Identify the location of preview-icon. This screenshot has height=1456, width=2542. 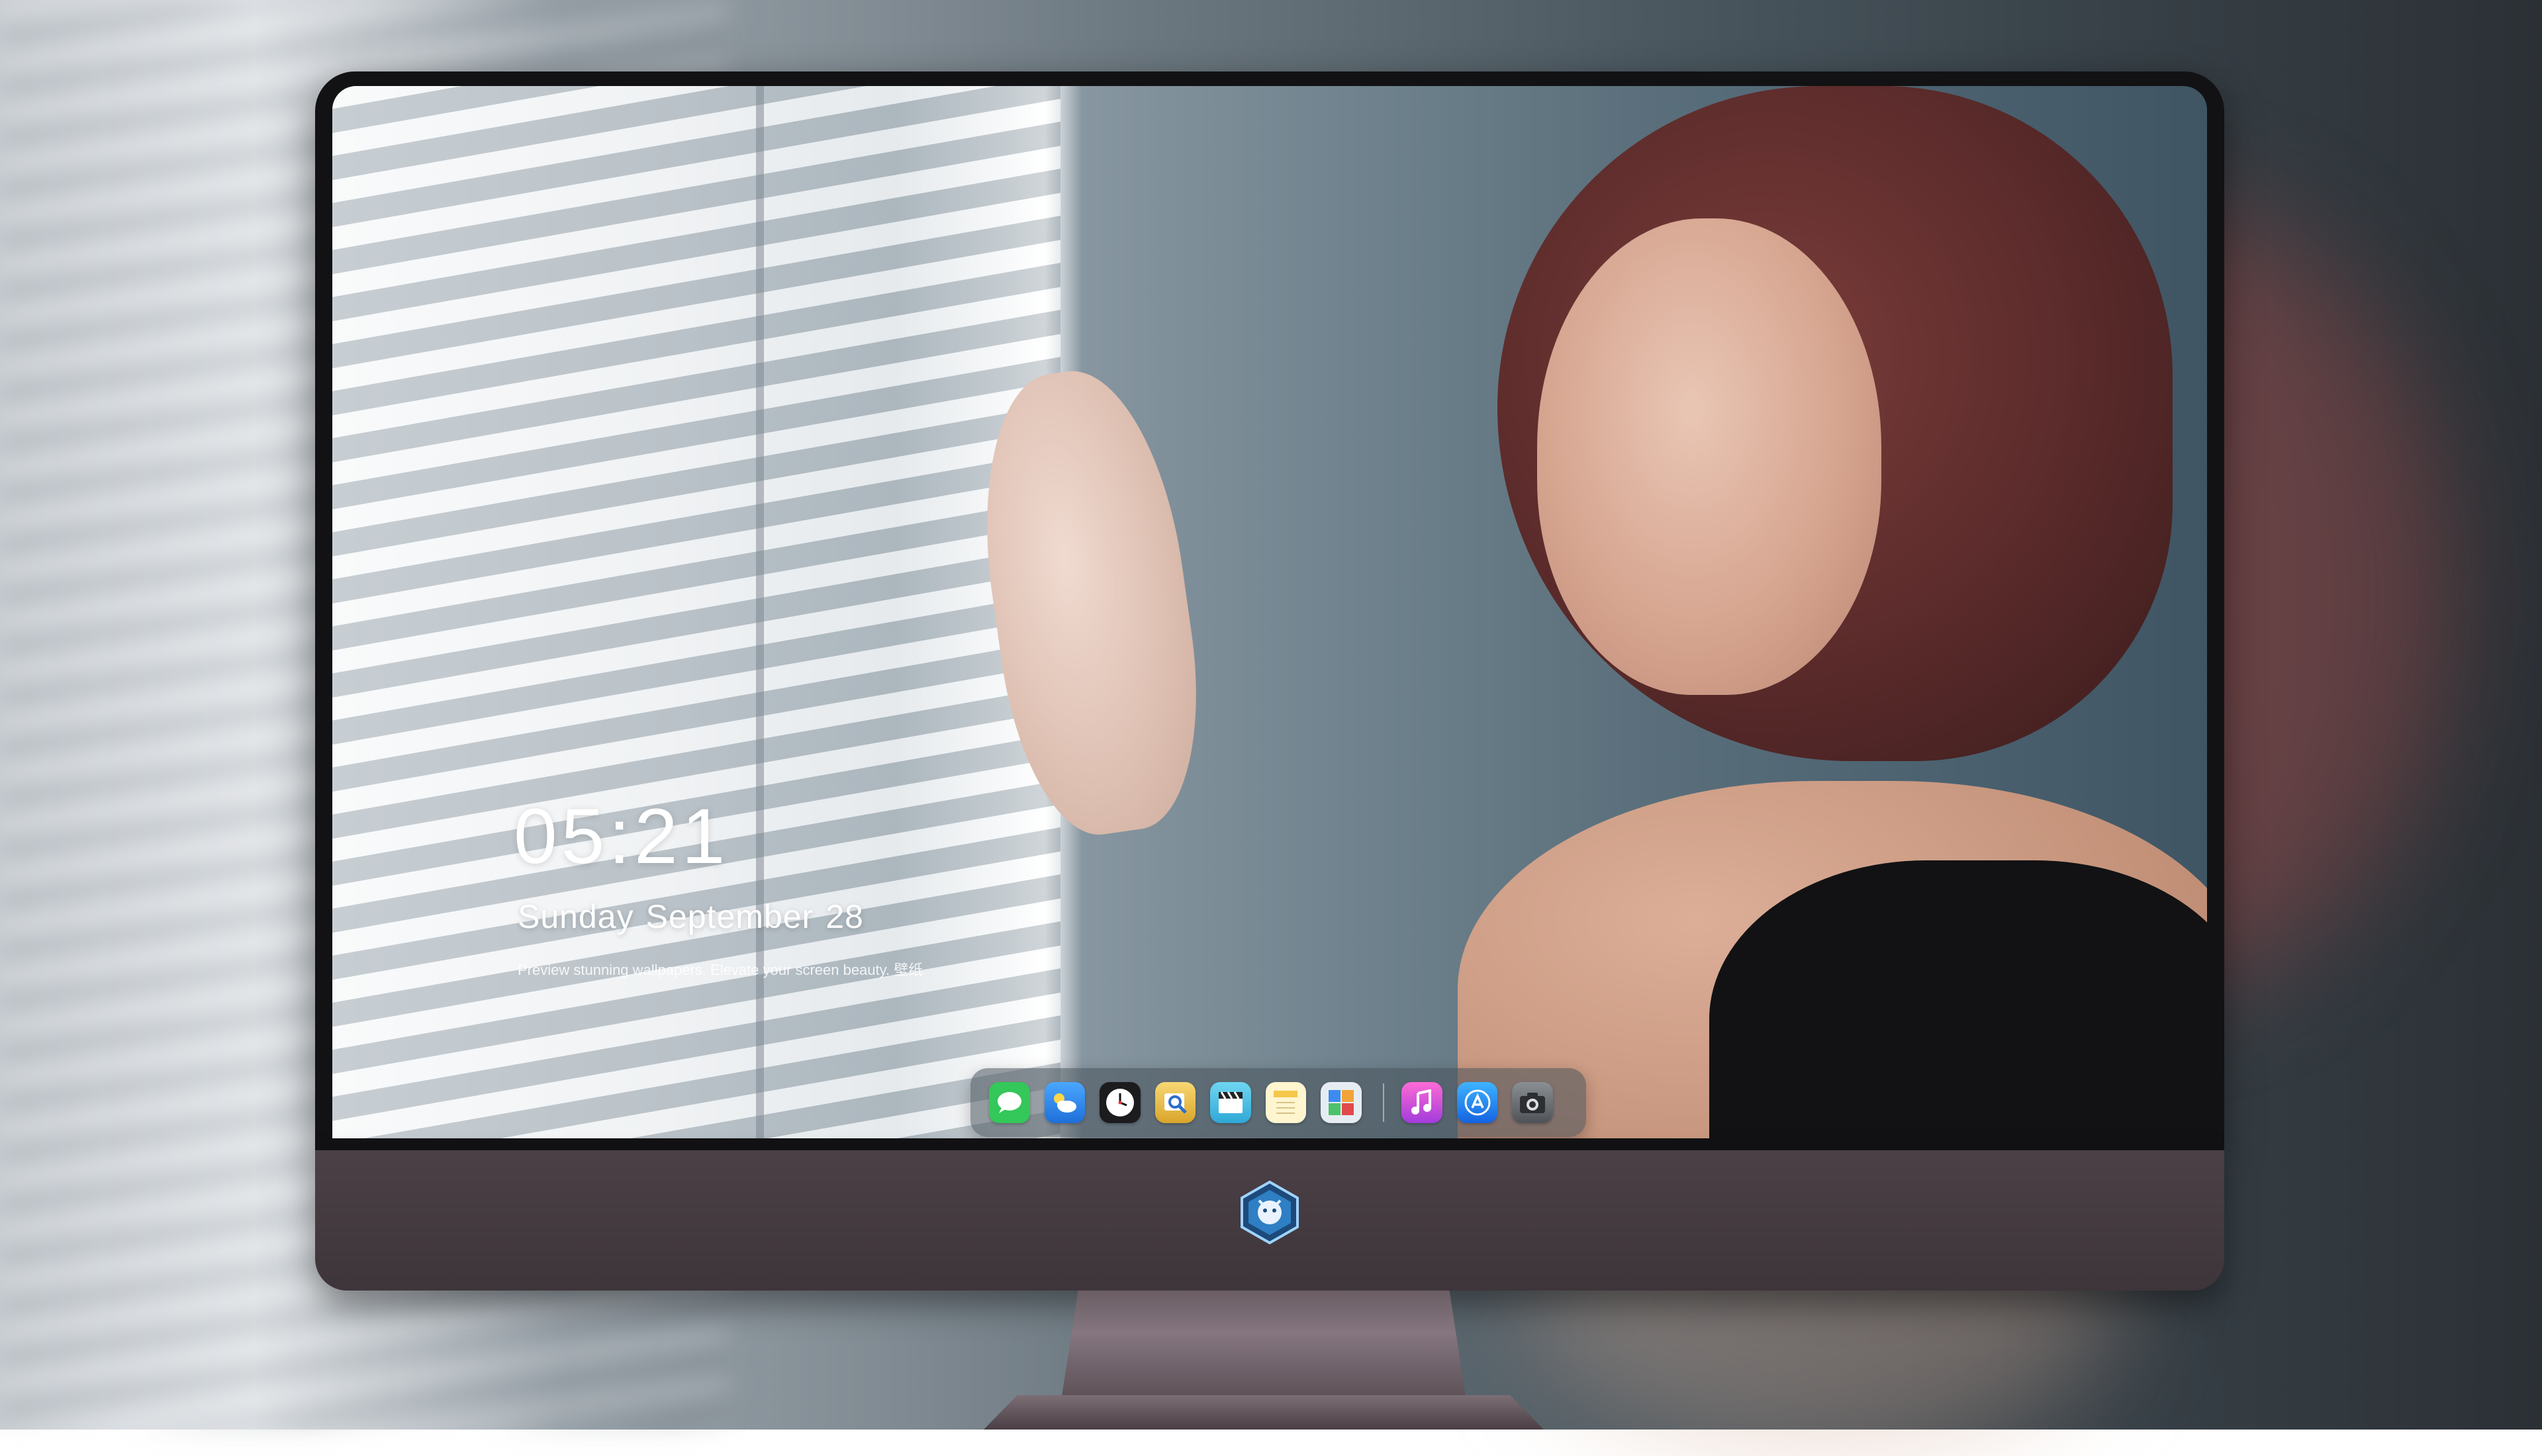
(1176, 1102).